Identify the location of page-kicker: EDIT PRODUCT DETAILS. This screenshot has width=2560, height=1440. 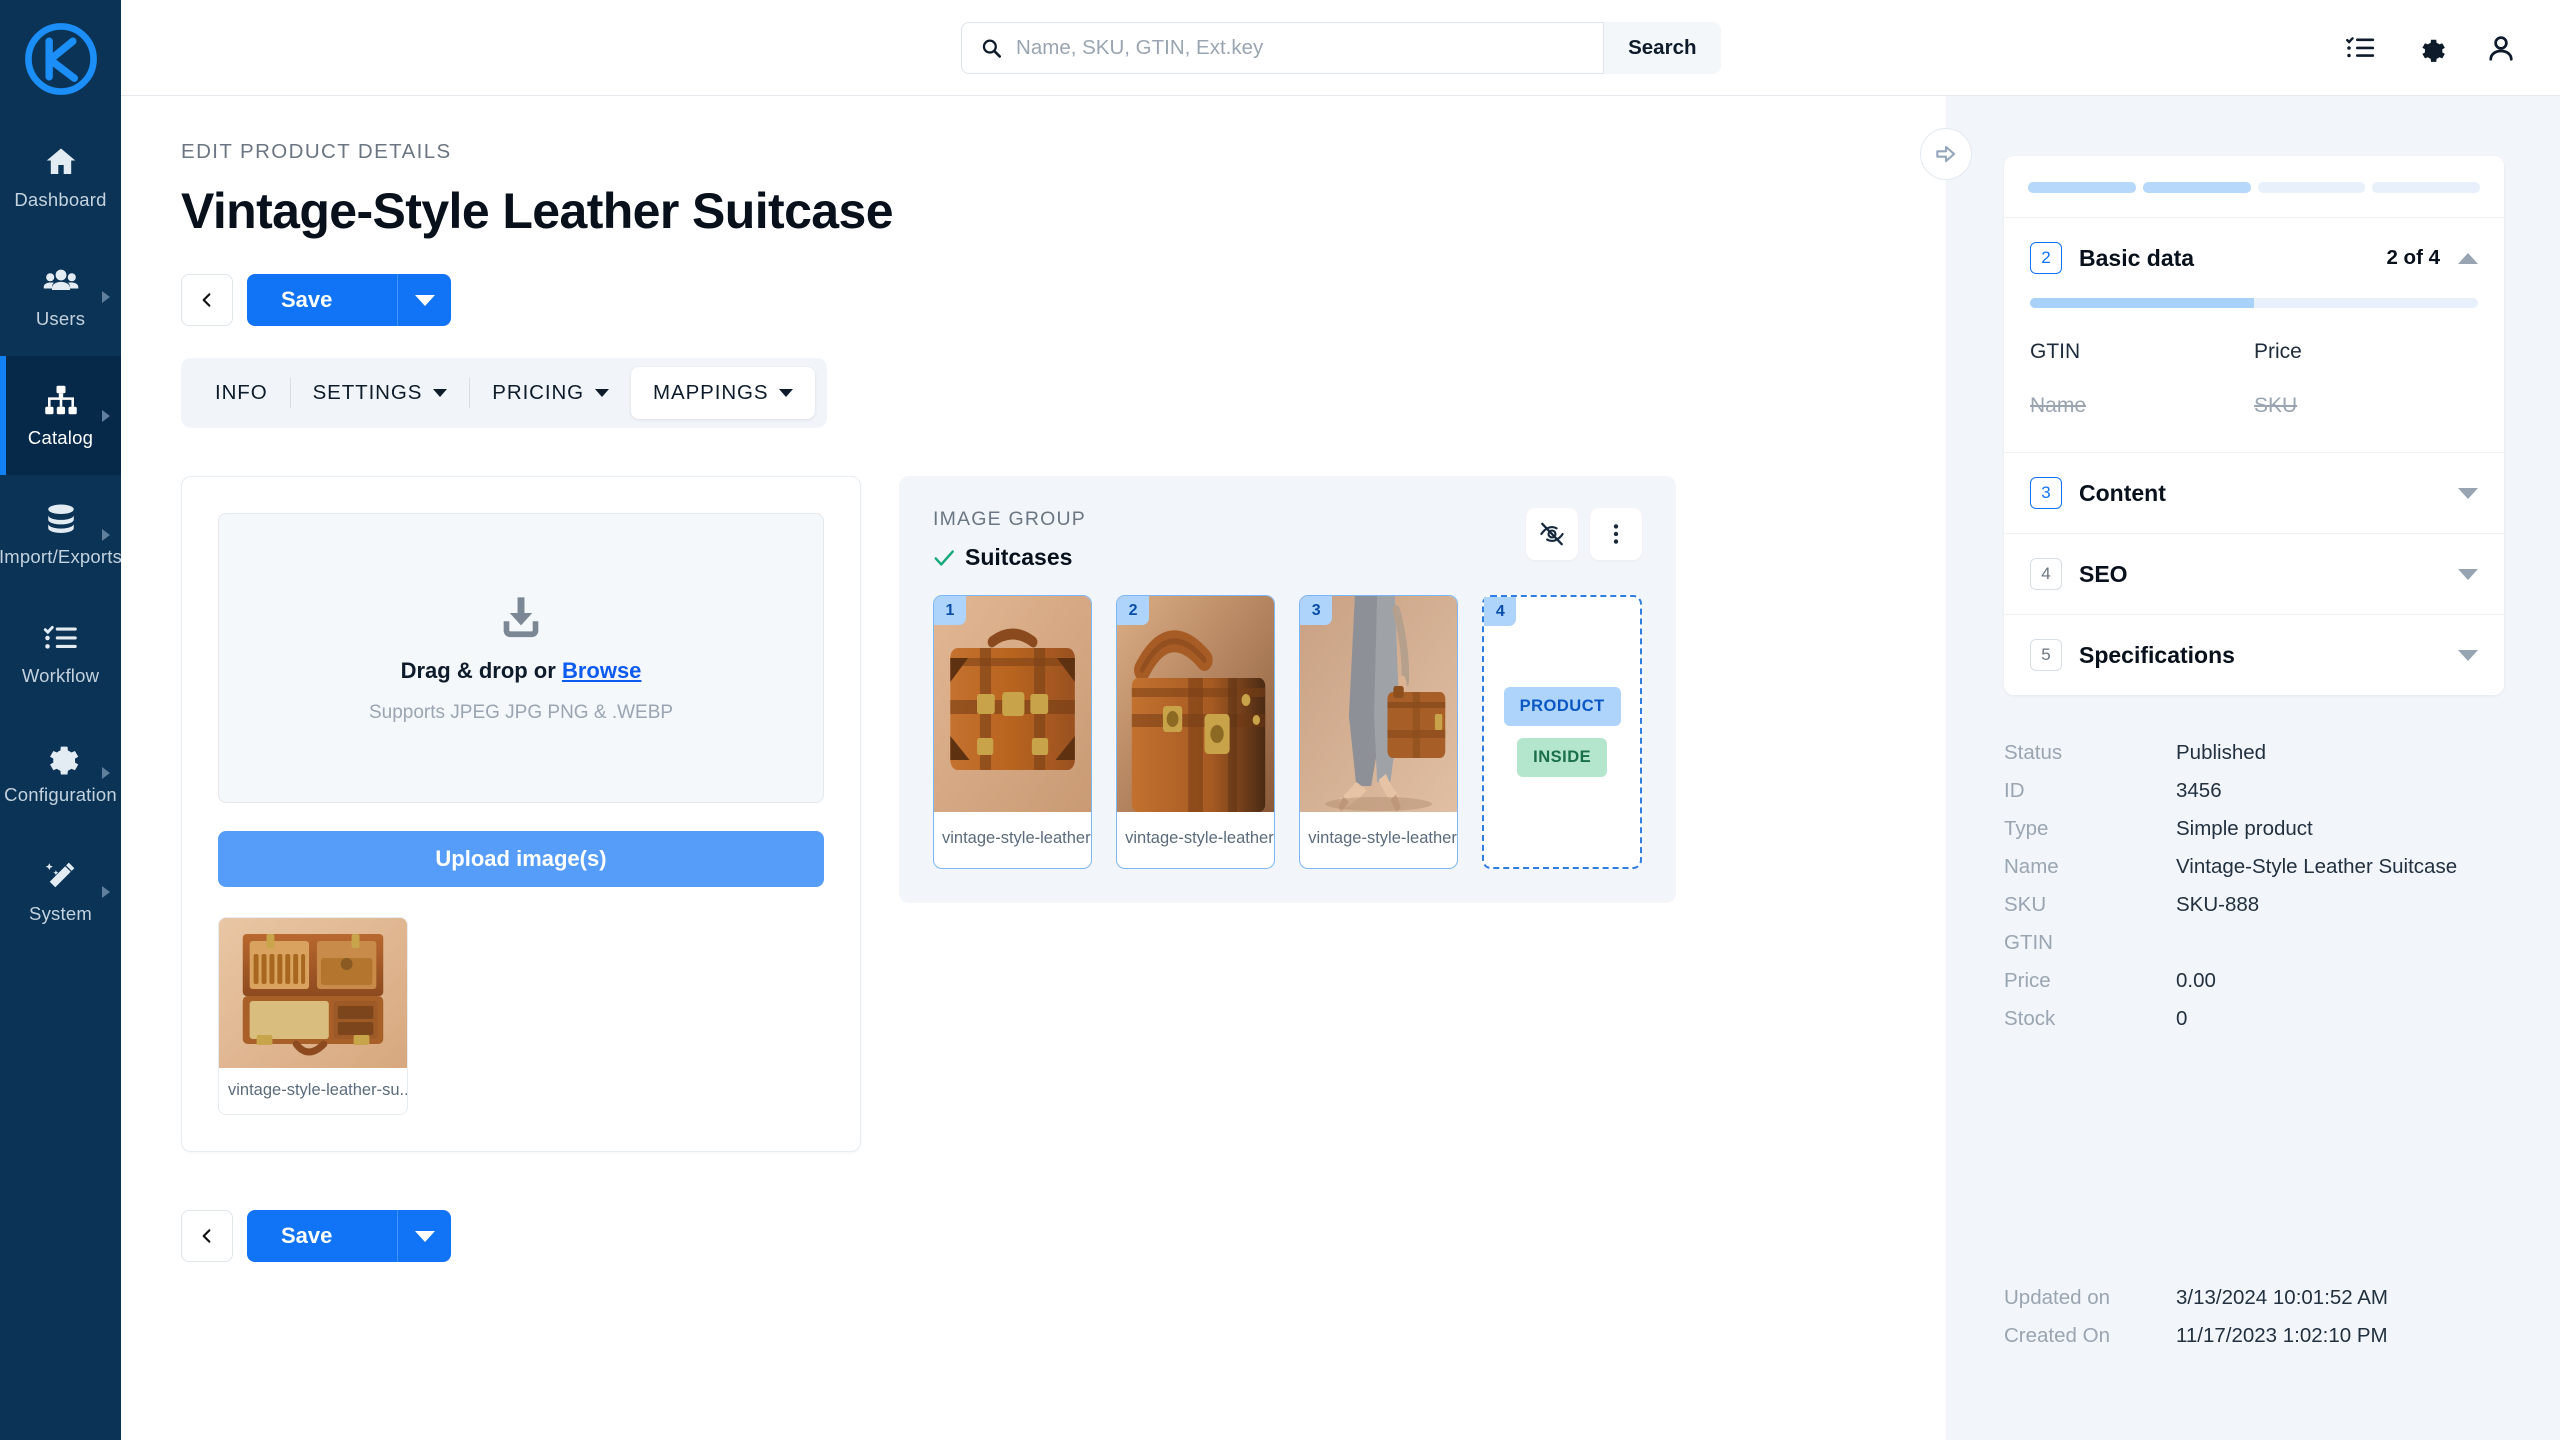
(316, 151).